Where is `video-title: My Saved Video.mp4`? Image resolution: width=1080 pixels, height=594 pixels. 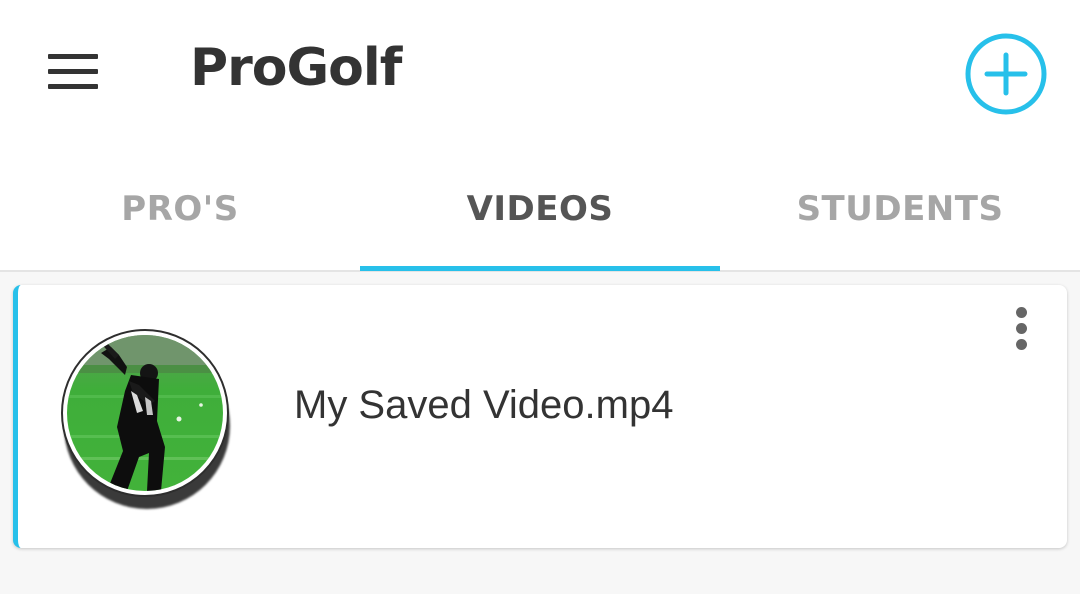
video-title: My Saved Video.mp4 is located at coordinates (484, 405).